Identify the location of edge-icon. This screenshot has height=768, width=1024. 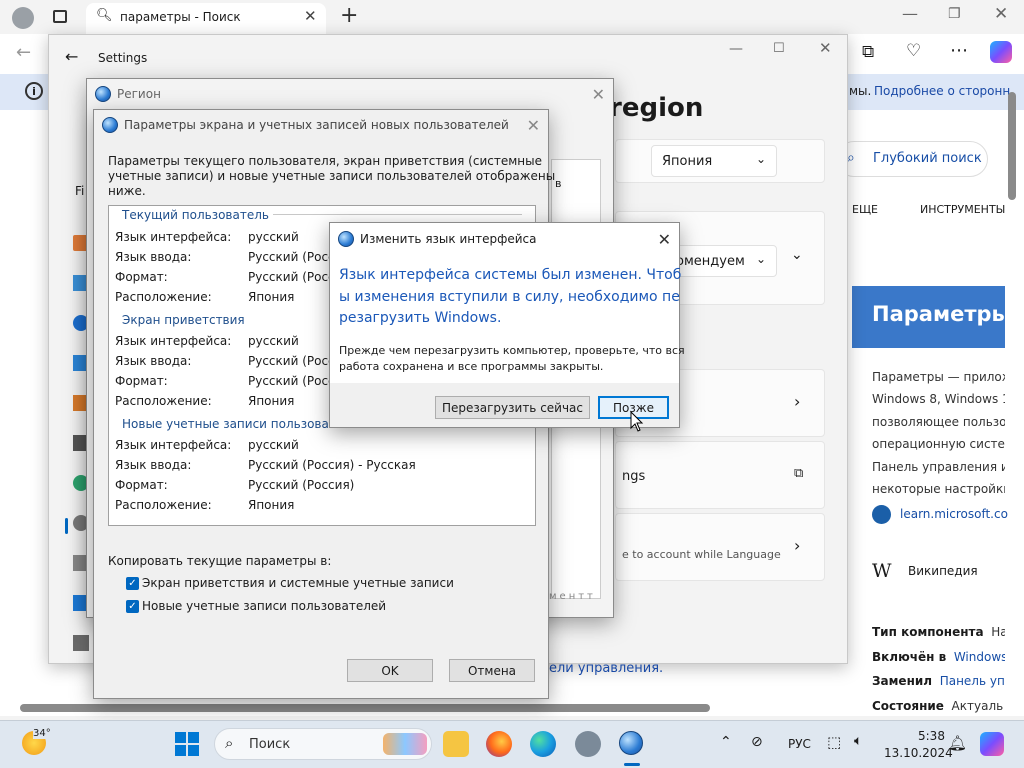
(543, 744).